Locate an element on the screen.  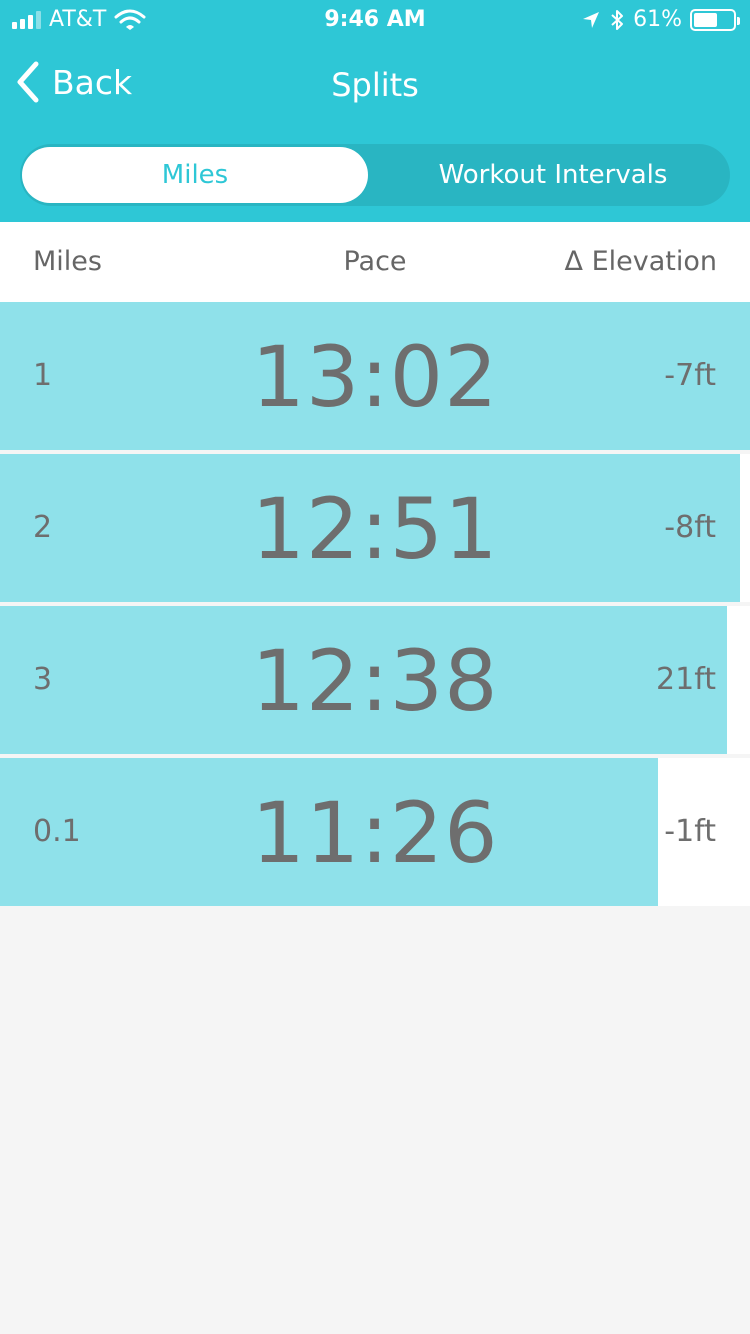
tab-workout-intervals: Workout Intervals is located at coordinates (553, 175).